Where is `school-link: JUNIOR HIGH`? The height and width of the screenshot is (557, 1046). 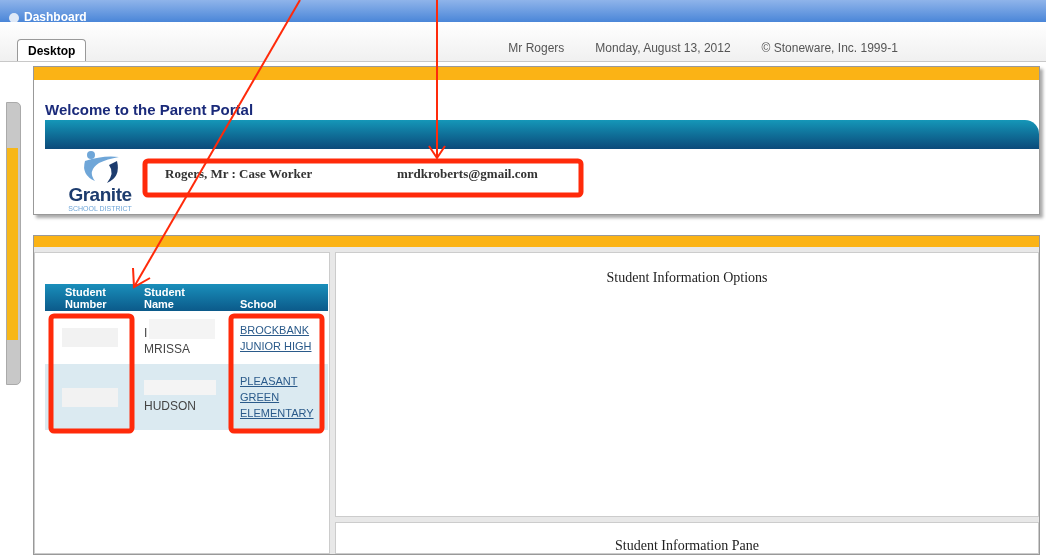 school-link: JUNIOR HIGH is located at coordinates (276, 345).